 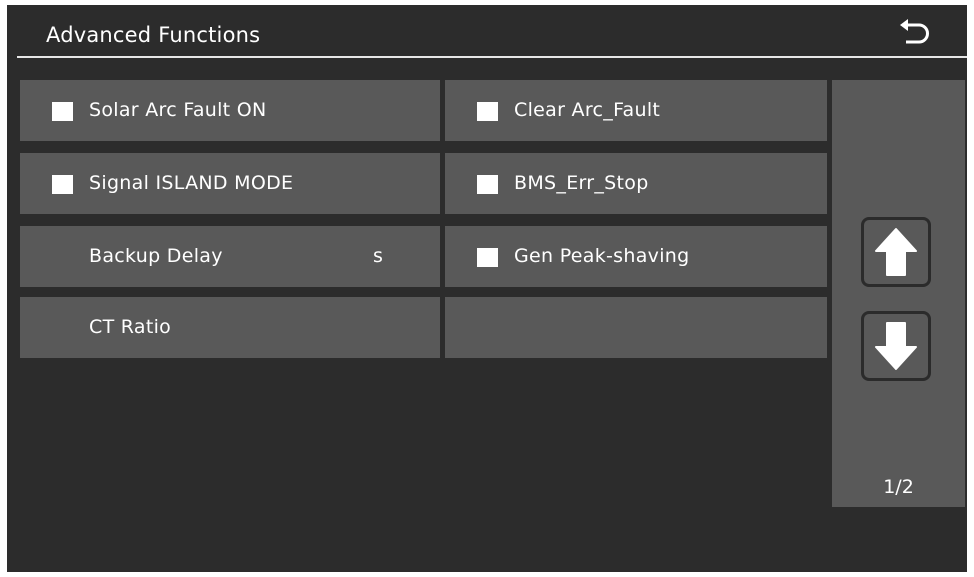 What do you see at coordinates (153, 35) in the screenshot?
I see `page-title: Advanced Functions` at bounding box center [153, 35].